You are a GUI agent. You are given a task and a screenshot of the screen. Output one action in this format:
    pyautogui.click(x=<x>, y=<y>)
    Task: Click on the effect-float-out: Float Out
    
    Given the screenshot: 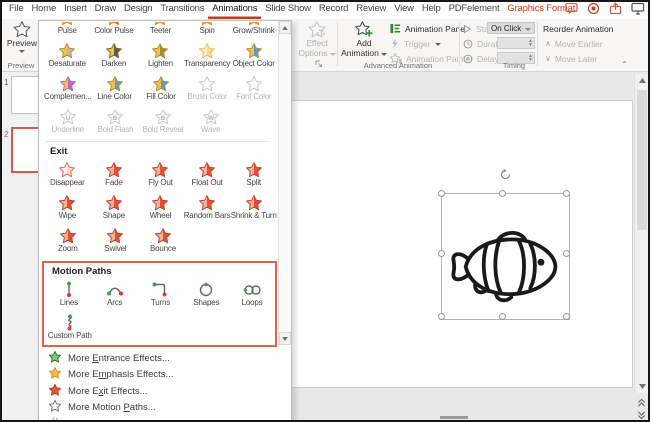 What is the action you would take?
    pyautogui.click(x=207, y=174)
    